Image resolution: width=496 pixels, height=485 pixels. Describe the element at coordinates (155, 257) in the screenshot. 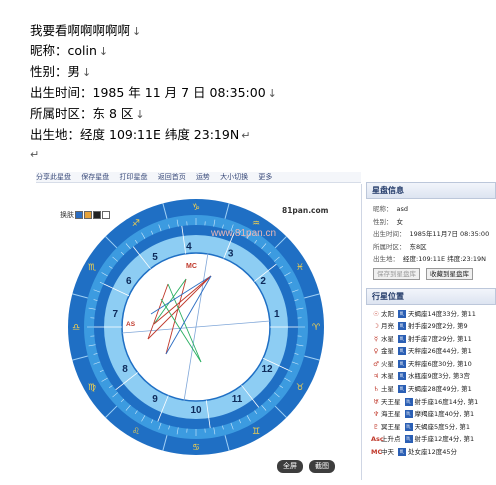

I see `house-number: 5` at that location.